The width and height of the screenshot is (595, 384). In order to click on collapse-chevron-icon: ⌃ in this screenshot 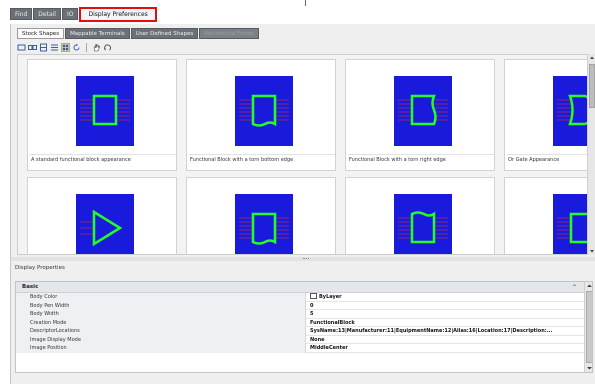, I will do `click(576, 287)`.